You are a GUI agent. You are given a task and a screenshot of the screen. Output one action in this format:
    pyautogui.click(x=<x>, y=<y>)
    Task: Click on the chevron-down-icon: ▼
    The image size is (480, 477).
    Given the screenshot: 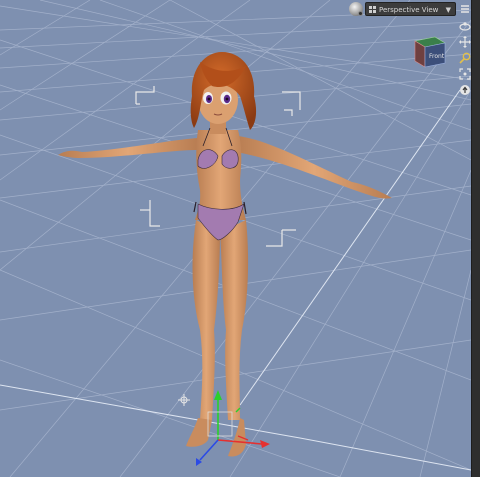 What is the action you would take?
    pyautogui.click(x=448, y=10)
    